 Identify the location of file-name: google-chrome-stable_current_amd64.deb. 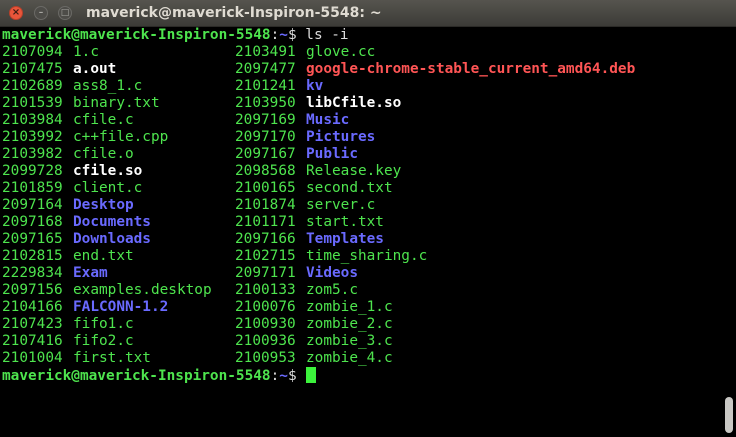
(471, 69).